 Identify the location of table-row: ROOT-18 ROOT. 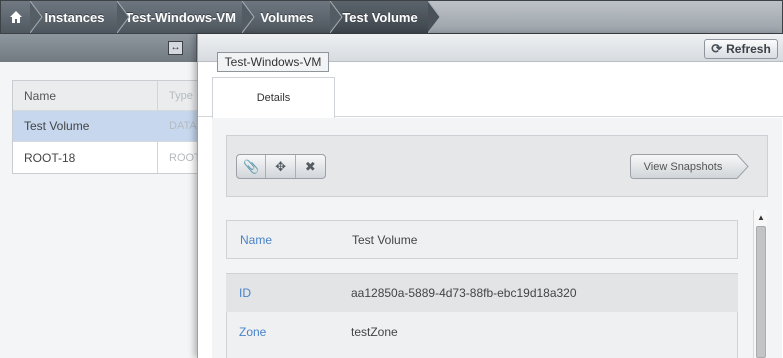
(105, 157).